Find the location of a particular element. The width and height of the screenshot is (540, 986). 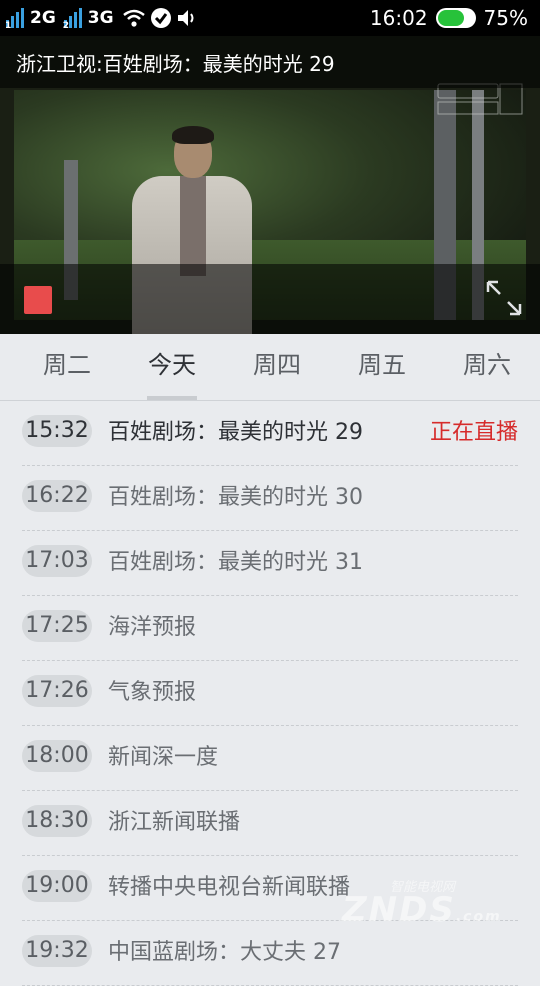

program-title: 新闻深一度 is located at coordinates (163, 757).